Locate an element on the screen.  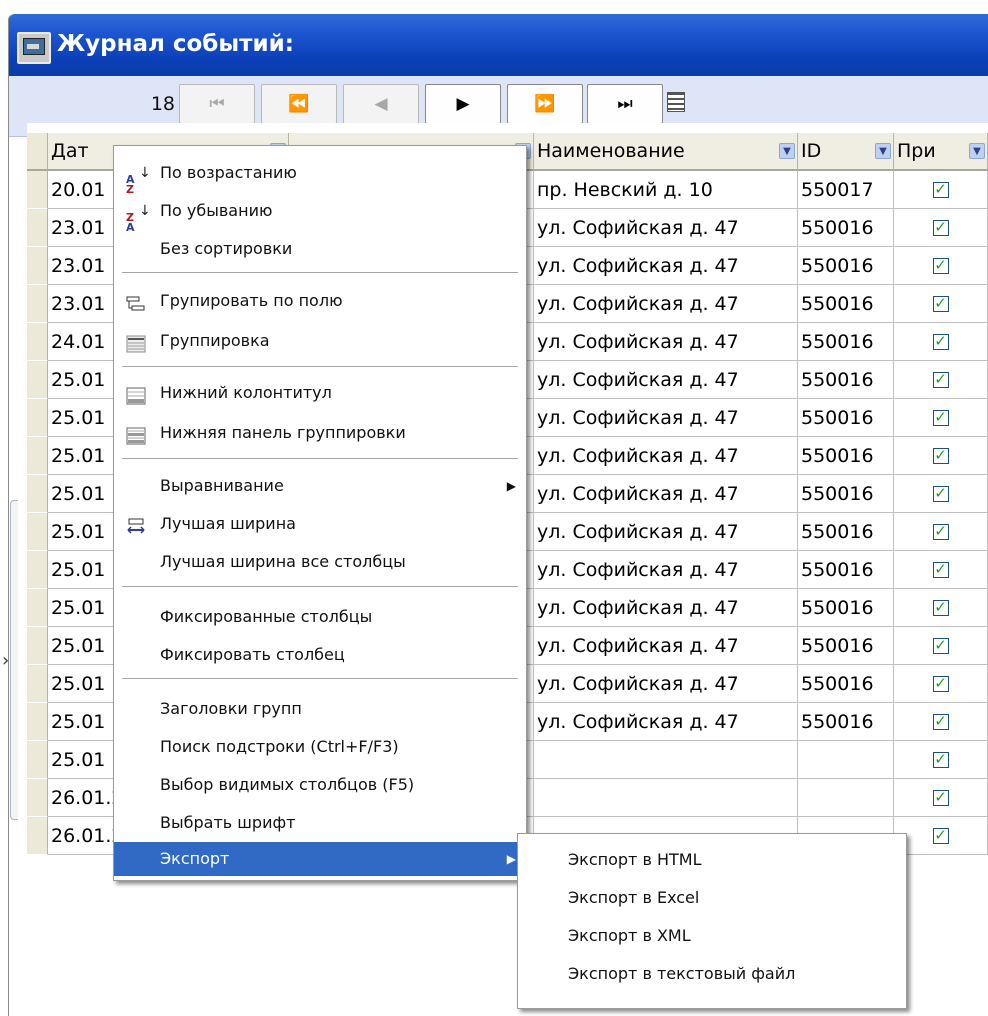
menu-item-fixed-columns: Фиксированные столбцы is located at coordinates (320, 617).